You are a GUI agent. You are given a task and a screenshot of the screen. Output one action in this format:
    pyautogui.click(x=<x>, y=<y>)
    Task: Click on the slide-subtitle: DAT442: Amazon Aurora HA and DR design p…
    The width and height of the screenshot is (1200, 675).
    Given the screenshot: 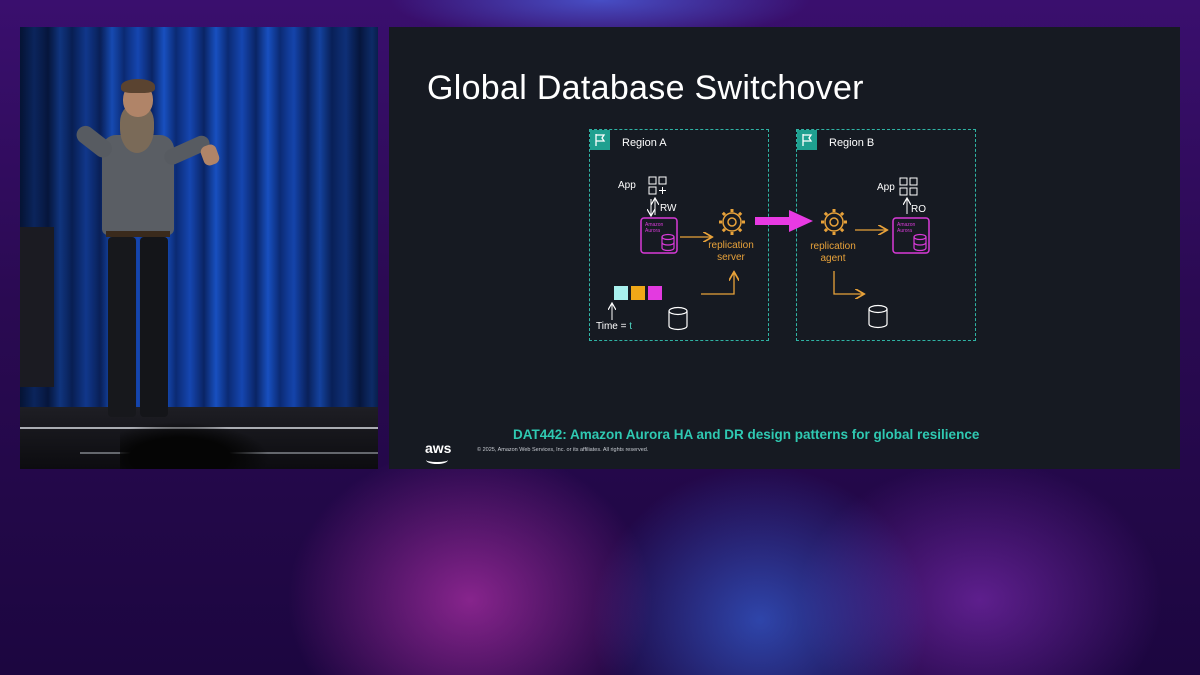 What is the action you would take?
    pyautogui.click(x=746, y=434)
    